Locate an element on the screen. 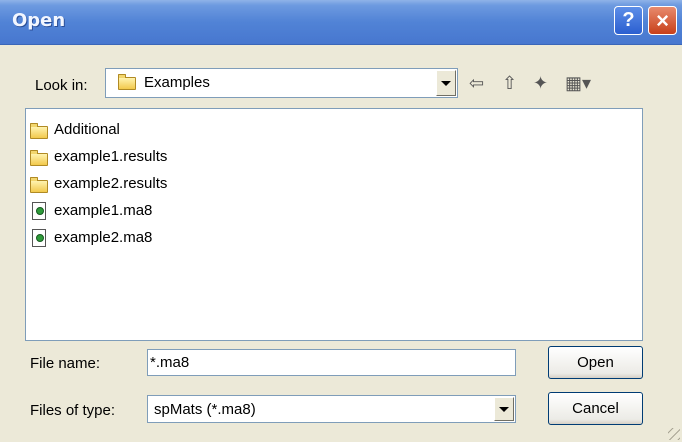 Image resolution: width=682 pixels, height=442 pixels. file-type-dropdown: spMats (*.ma8) is located at coordinates (331, 409).